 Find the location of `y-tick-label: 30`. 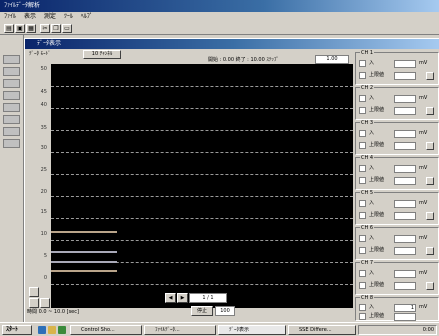

y-tick-label: 30 is located at coordinates (43, 148).